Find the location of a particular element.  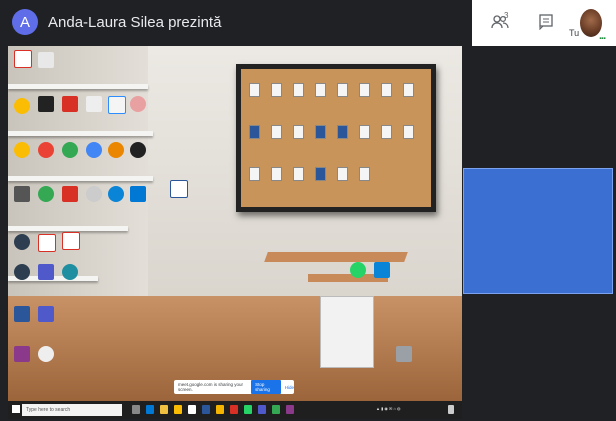

teamviewer-icon is located at coordinates (116, 194).